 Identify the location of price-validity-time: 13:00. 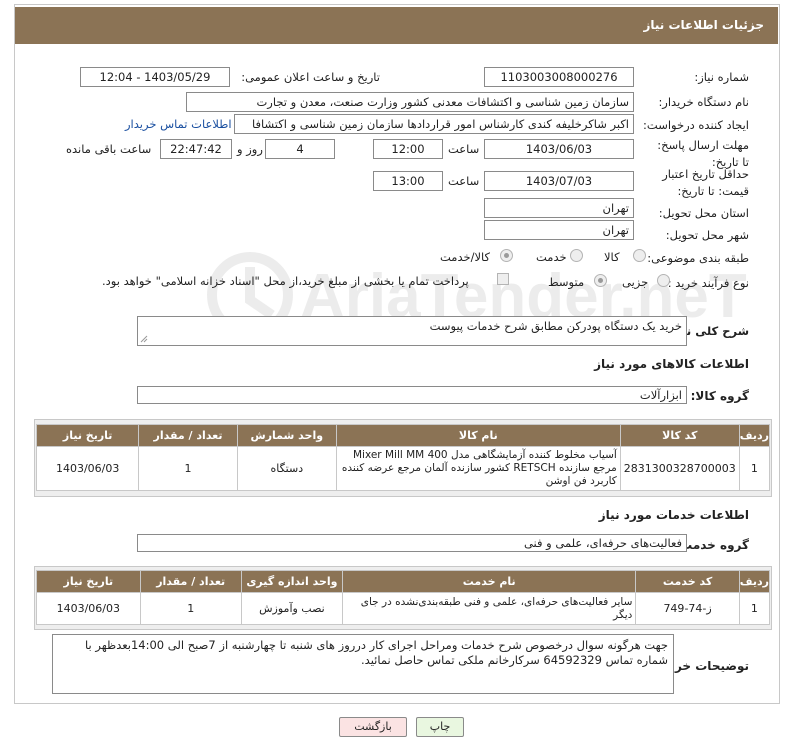
(408, 181).